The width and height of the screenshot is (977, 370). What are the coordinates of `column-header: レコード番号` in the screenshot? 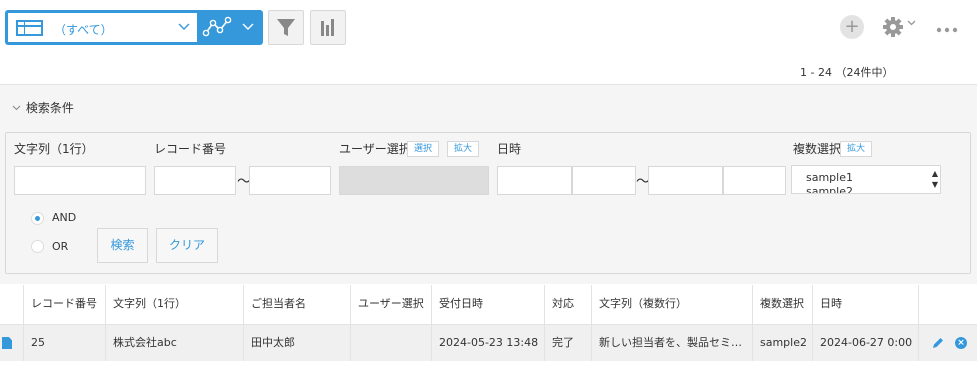 It's located at (64, 305).